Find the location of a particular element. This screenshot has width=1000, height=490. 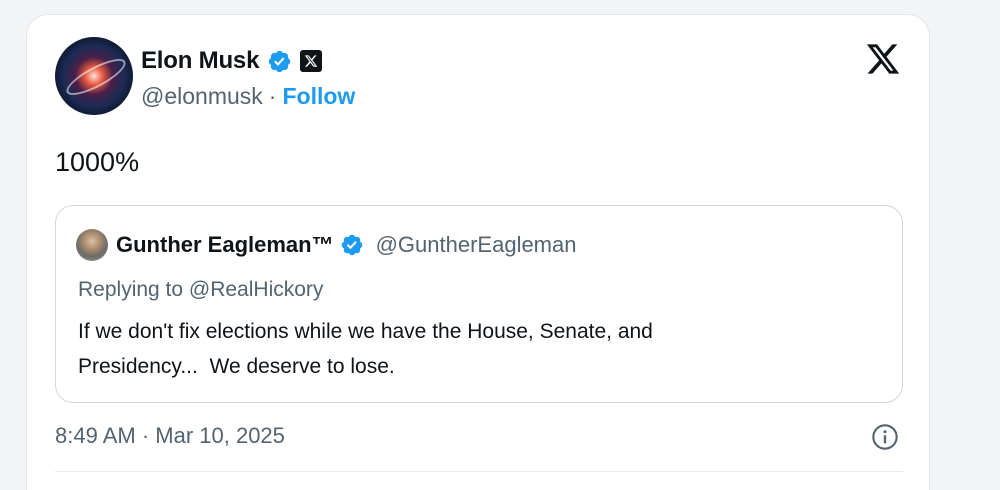

author-avatar is located at coordinates (94, 76).